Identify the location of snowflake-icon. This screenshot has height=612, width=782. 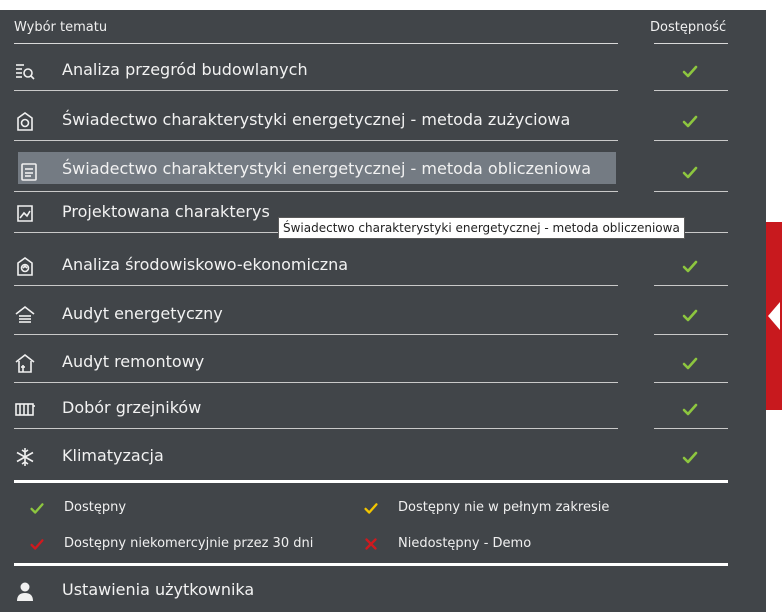
(25, 457).